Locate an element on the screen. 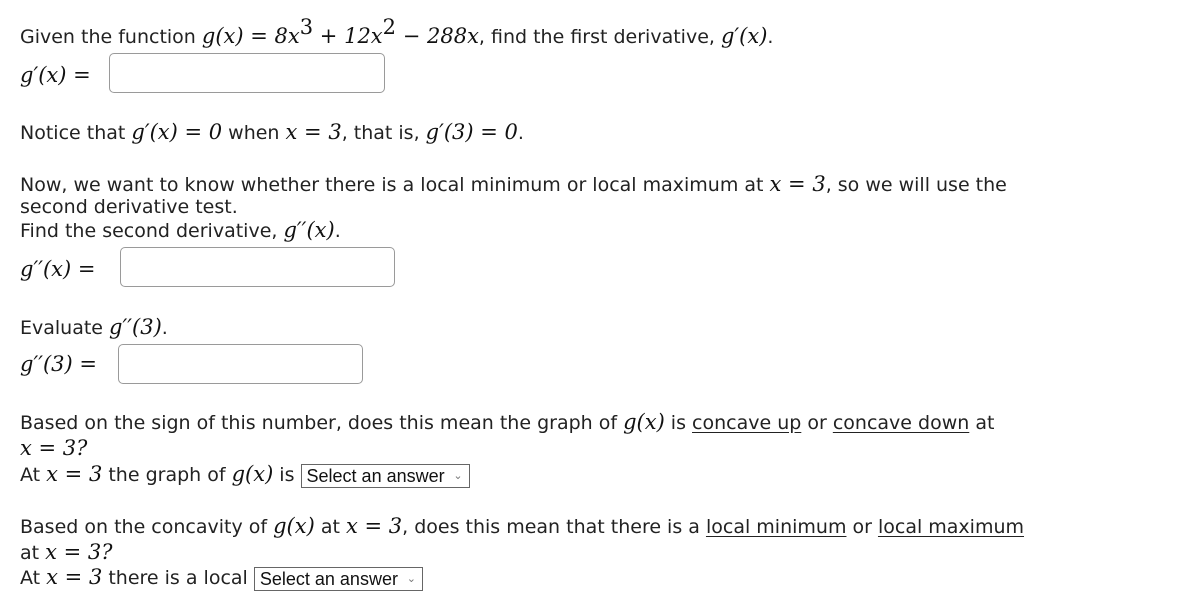 This screenshot has height=608, width=1200. term-1-exponent: 3 is located at coordinates (306, 27).